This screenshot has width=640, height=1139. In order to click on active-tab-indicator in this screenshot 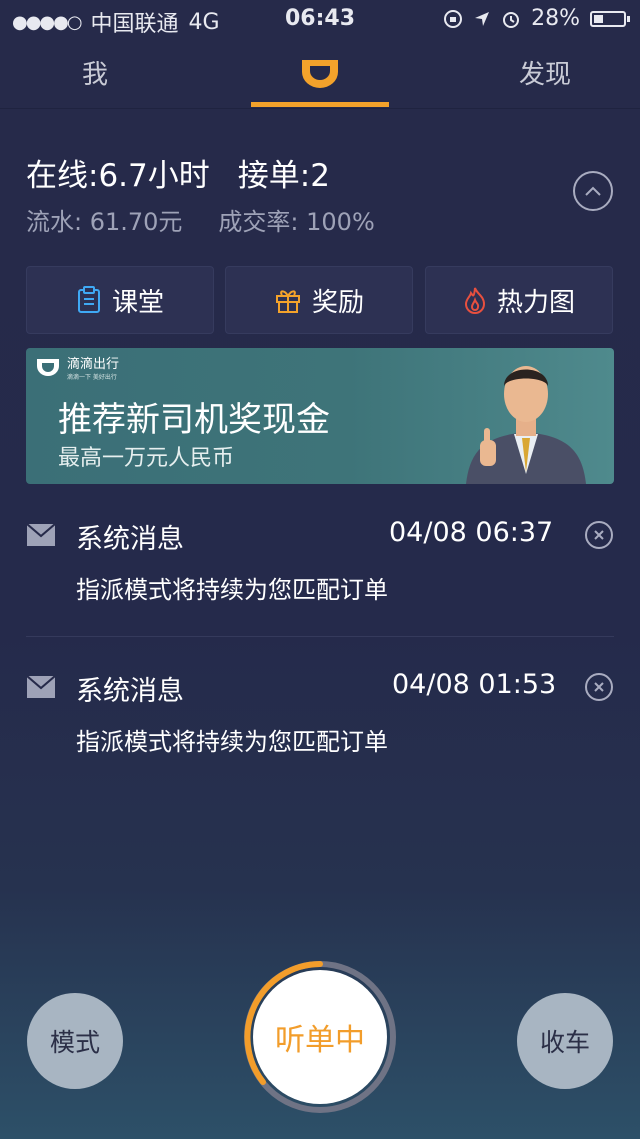, I will do `click(320, 104)`.